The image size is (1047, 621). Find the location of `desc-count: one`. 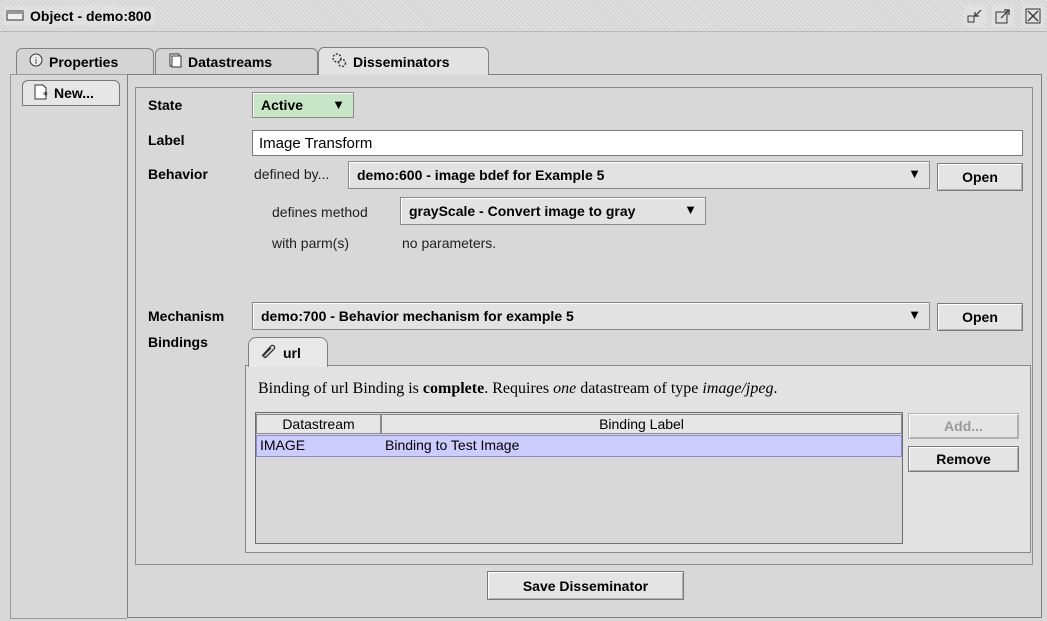

desc-count: one is located at coordinates (565, 388).